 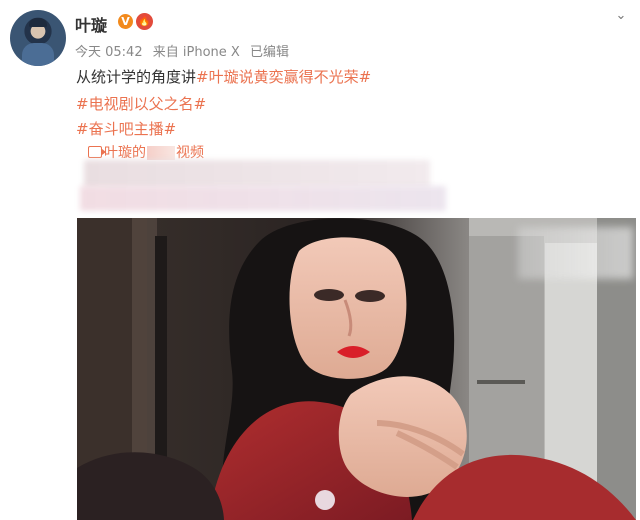 What do you see at coordinates (575, 253) in the screenshot?
I see `blurred-watermark` at bounding box center [575, 253].